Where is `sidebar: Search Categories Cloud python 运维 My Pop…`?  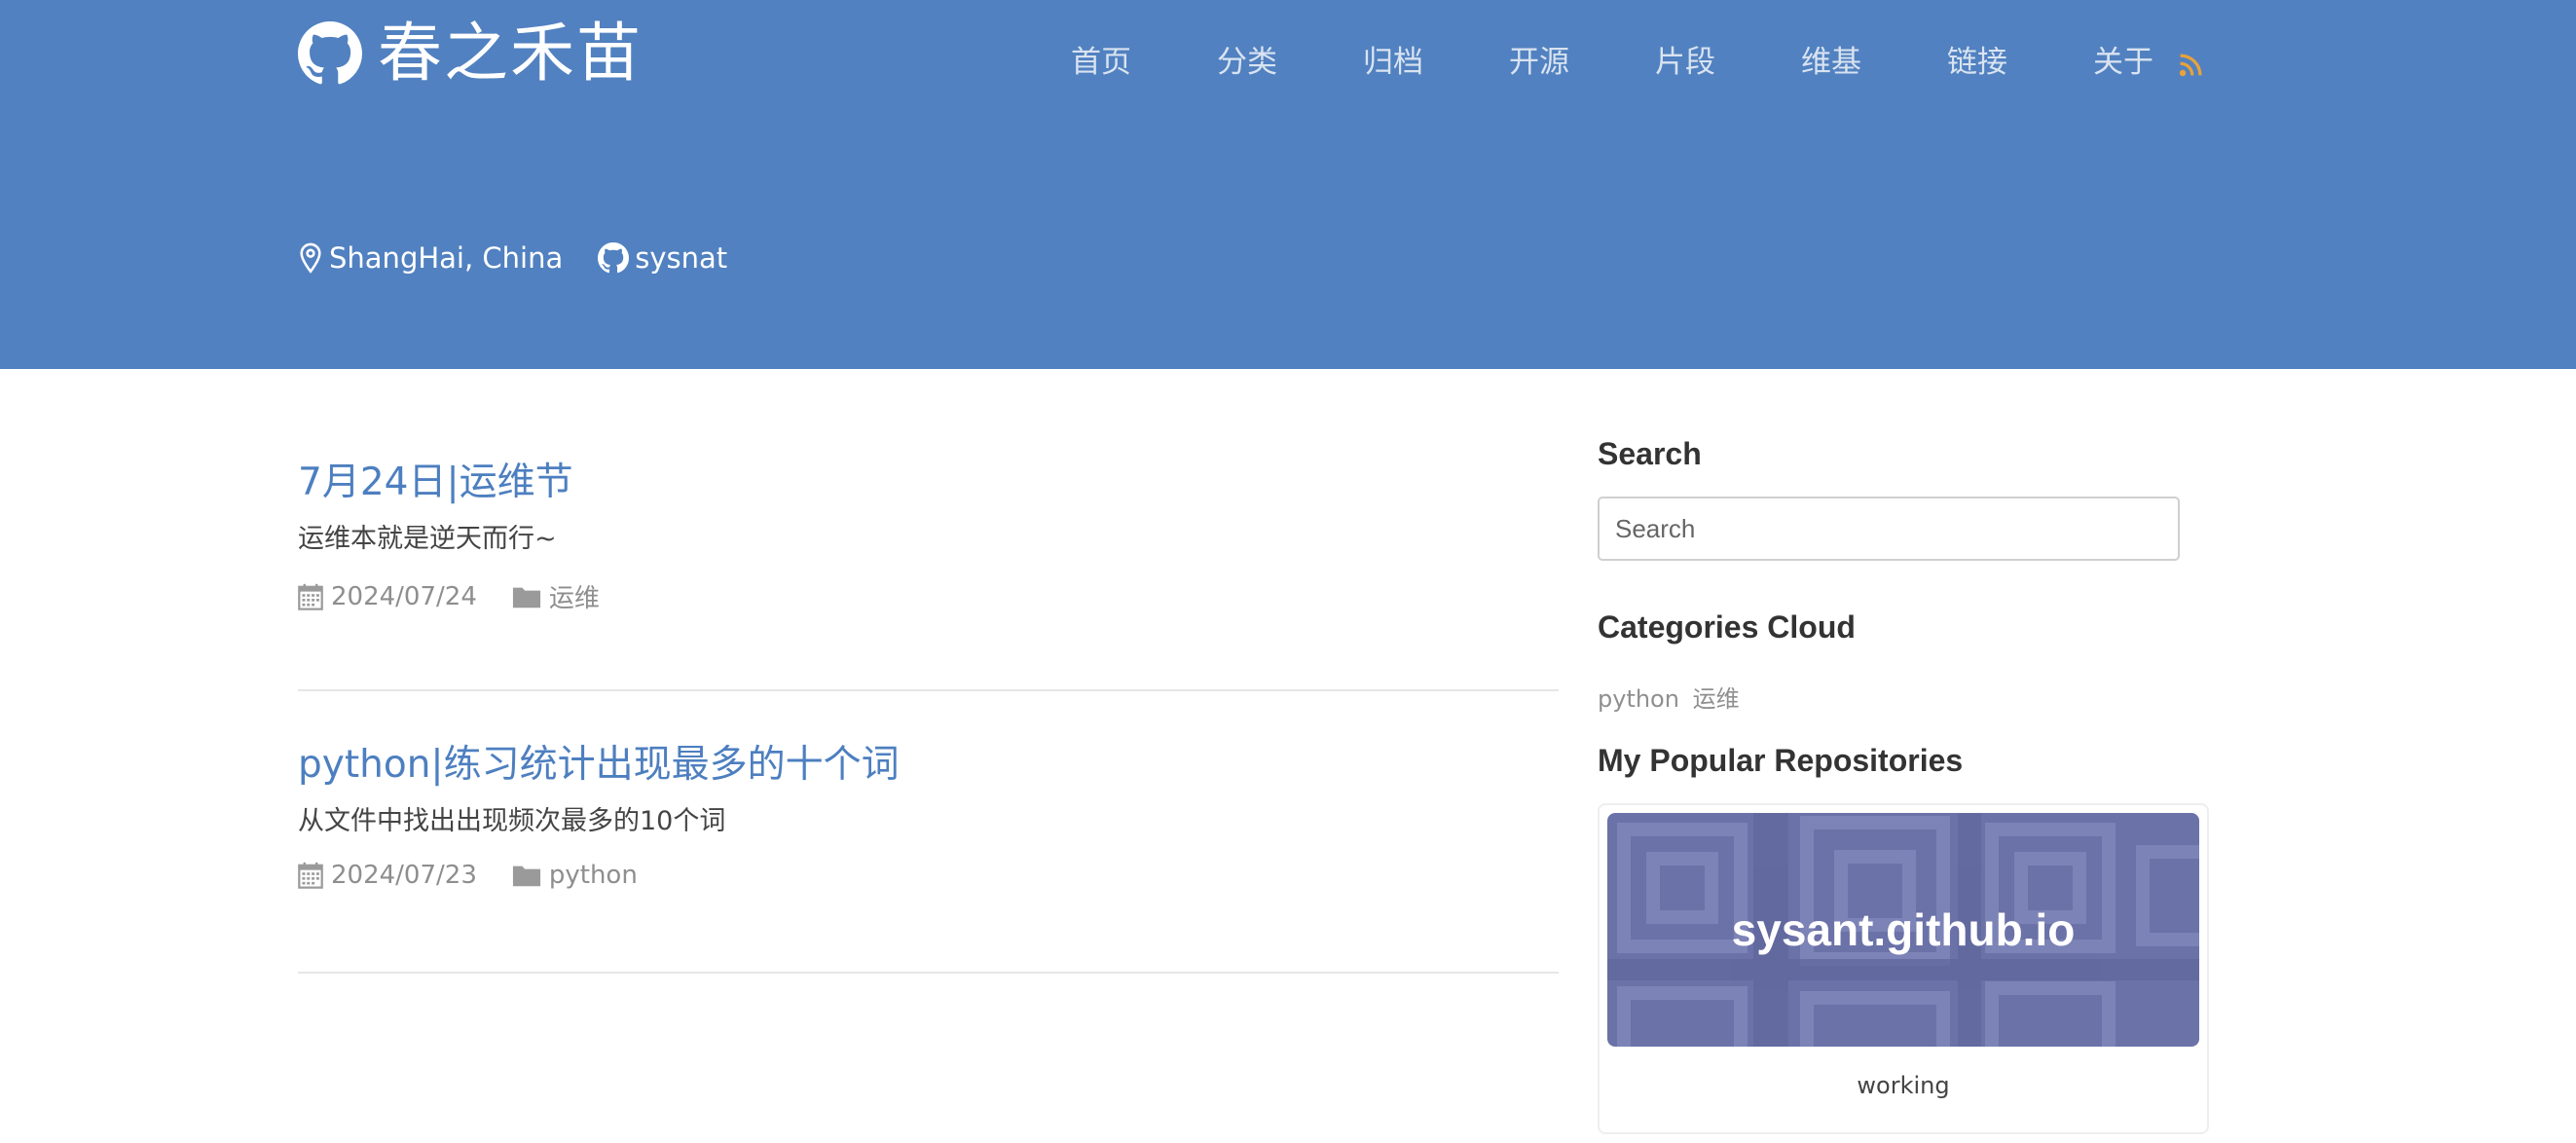
sidebar: Search Categories Cloud python 运维 My Pop… is located at coordinates (1903, 781).